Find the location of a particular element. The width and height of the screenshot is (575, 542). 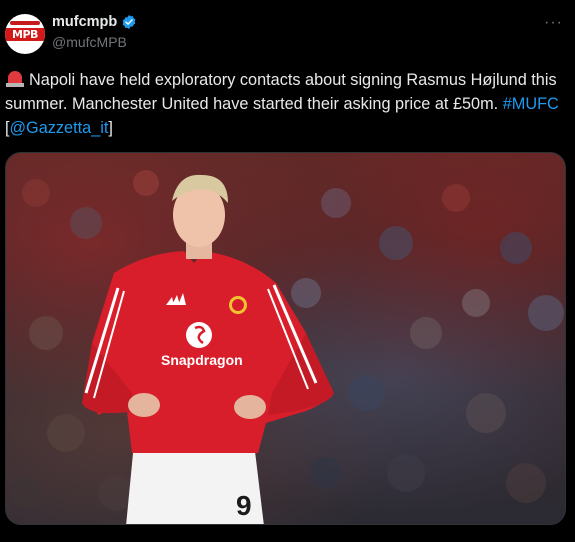

police-siren-emoji is located at coordinates (15, 79).